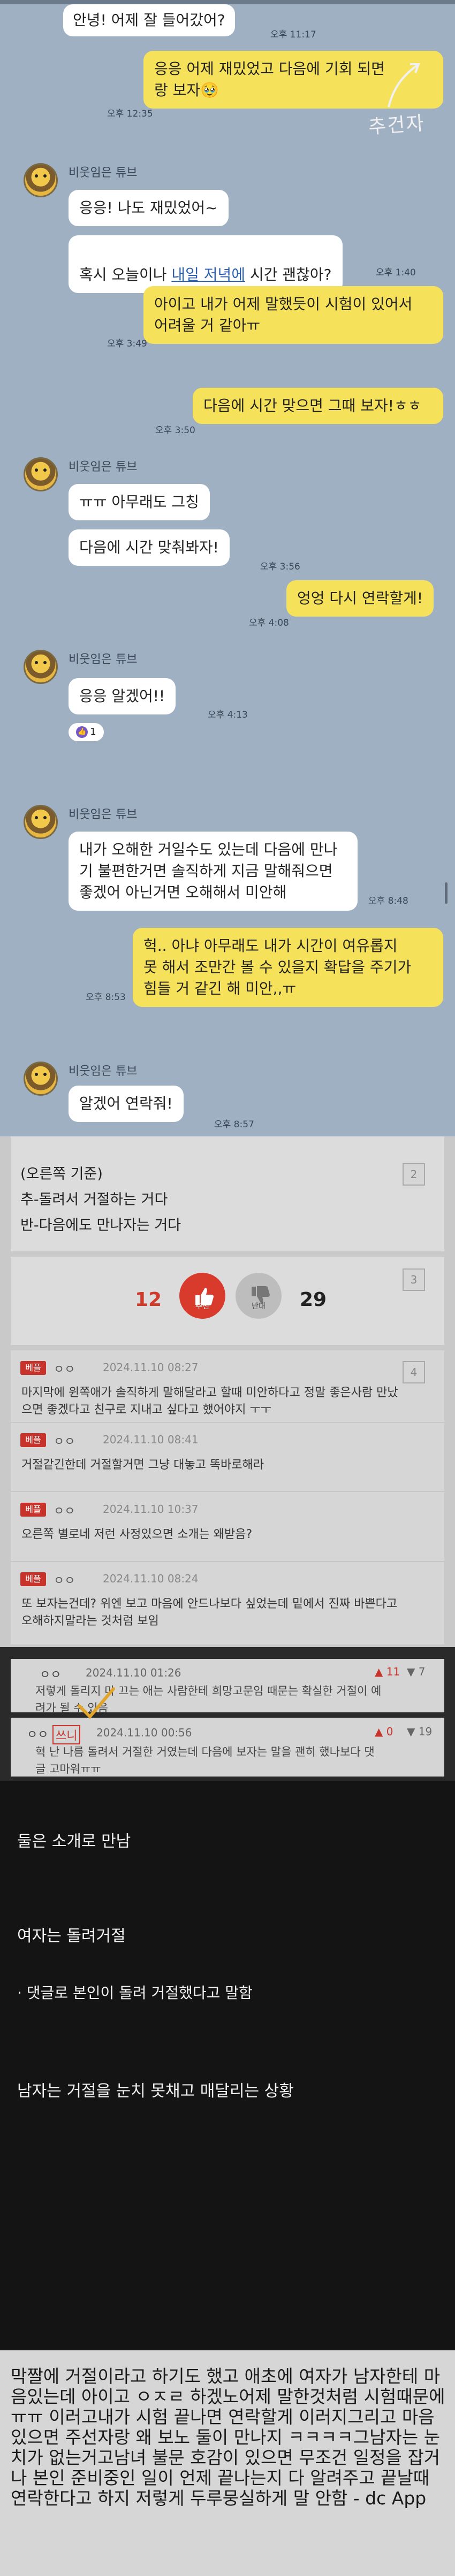 Image resolution: width=455 pixels, height=2576 pixels. I want to click on summary-line: 둘은 소개로 만남, so click(74, 1841).